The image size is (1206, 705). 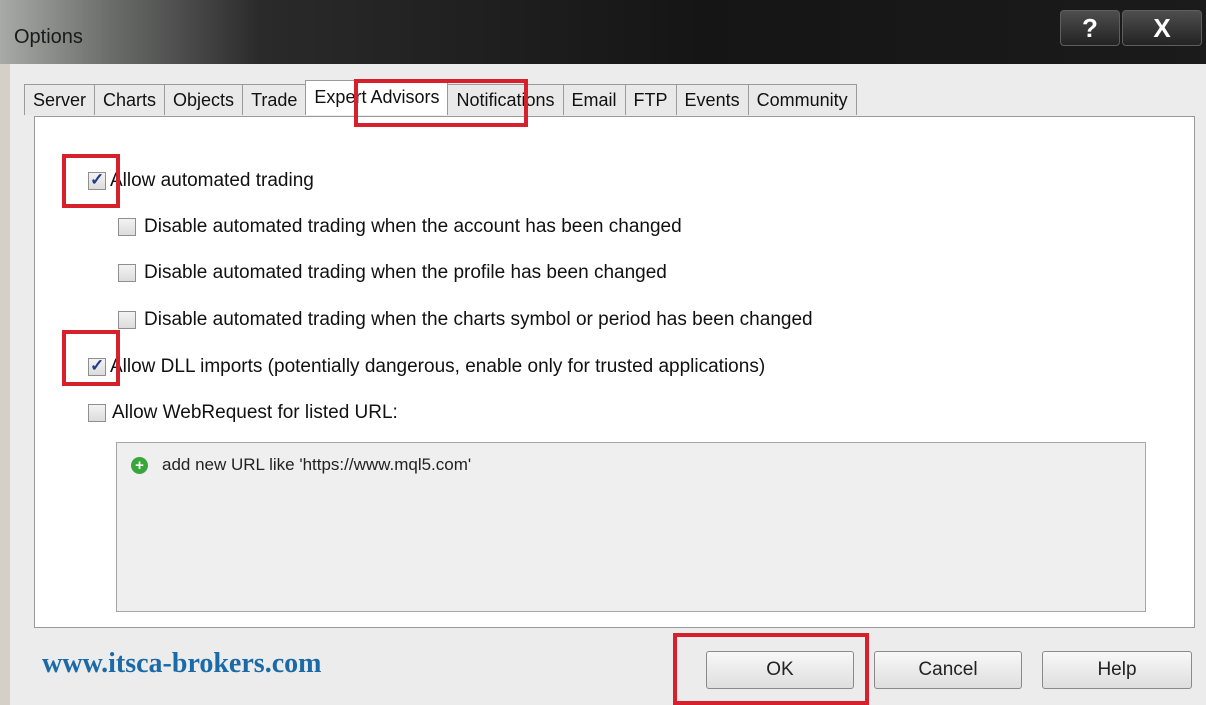 I want to click on tab-community: Community, so click(x=802, y=99).